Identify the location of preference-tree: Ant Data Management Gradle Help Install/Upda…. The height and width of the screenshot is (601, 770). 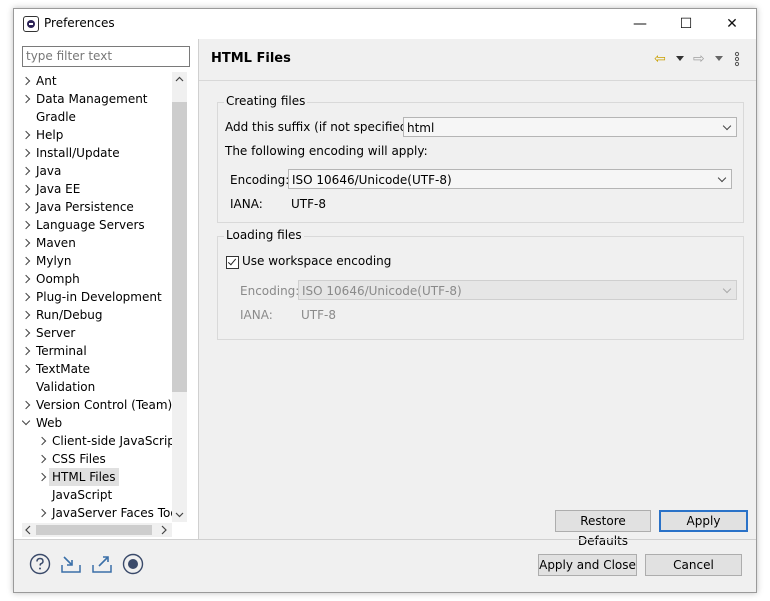
(97, 297).